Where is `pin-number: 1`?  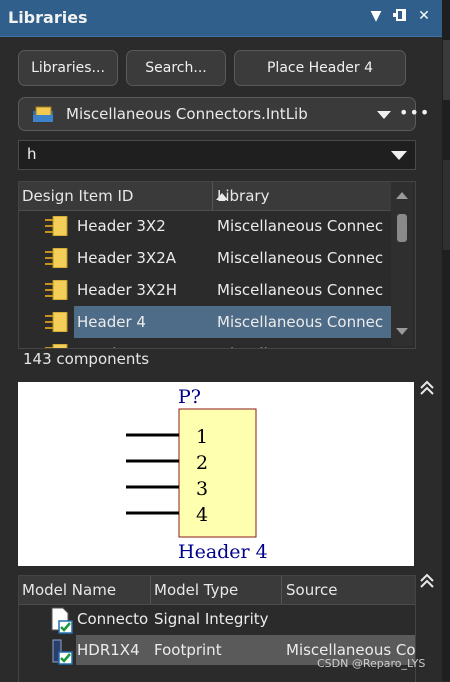 pin-number: 1 is located at coordinates (202, 437).